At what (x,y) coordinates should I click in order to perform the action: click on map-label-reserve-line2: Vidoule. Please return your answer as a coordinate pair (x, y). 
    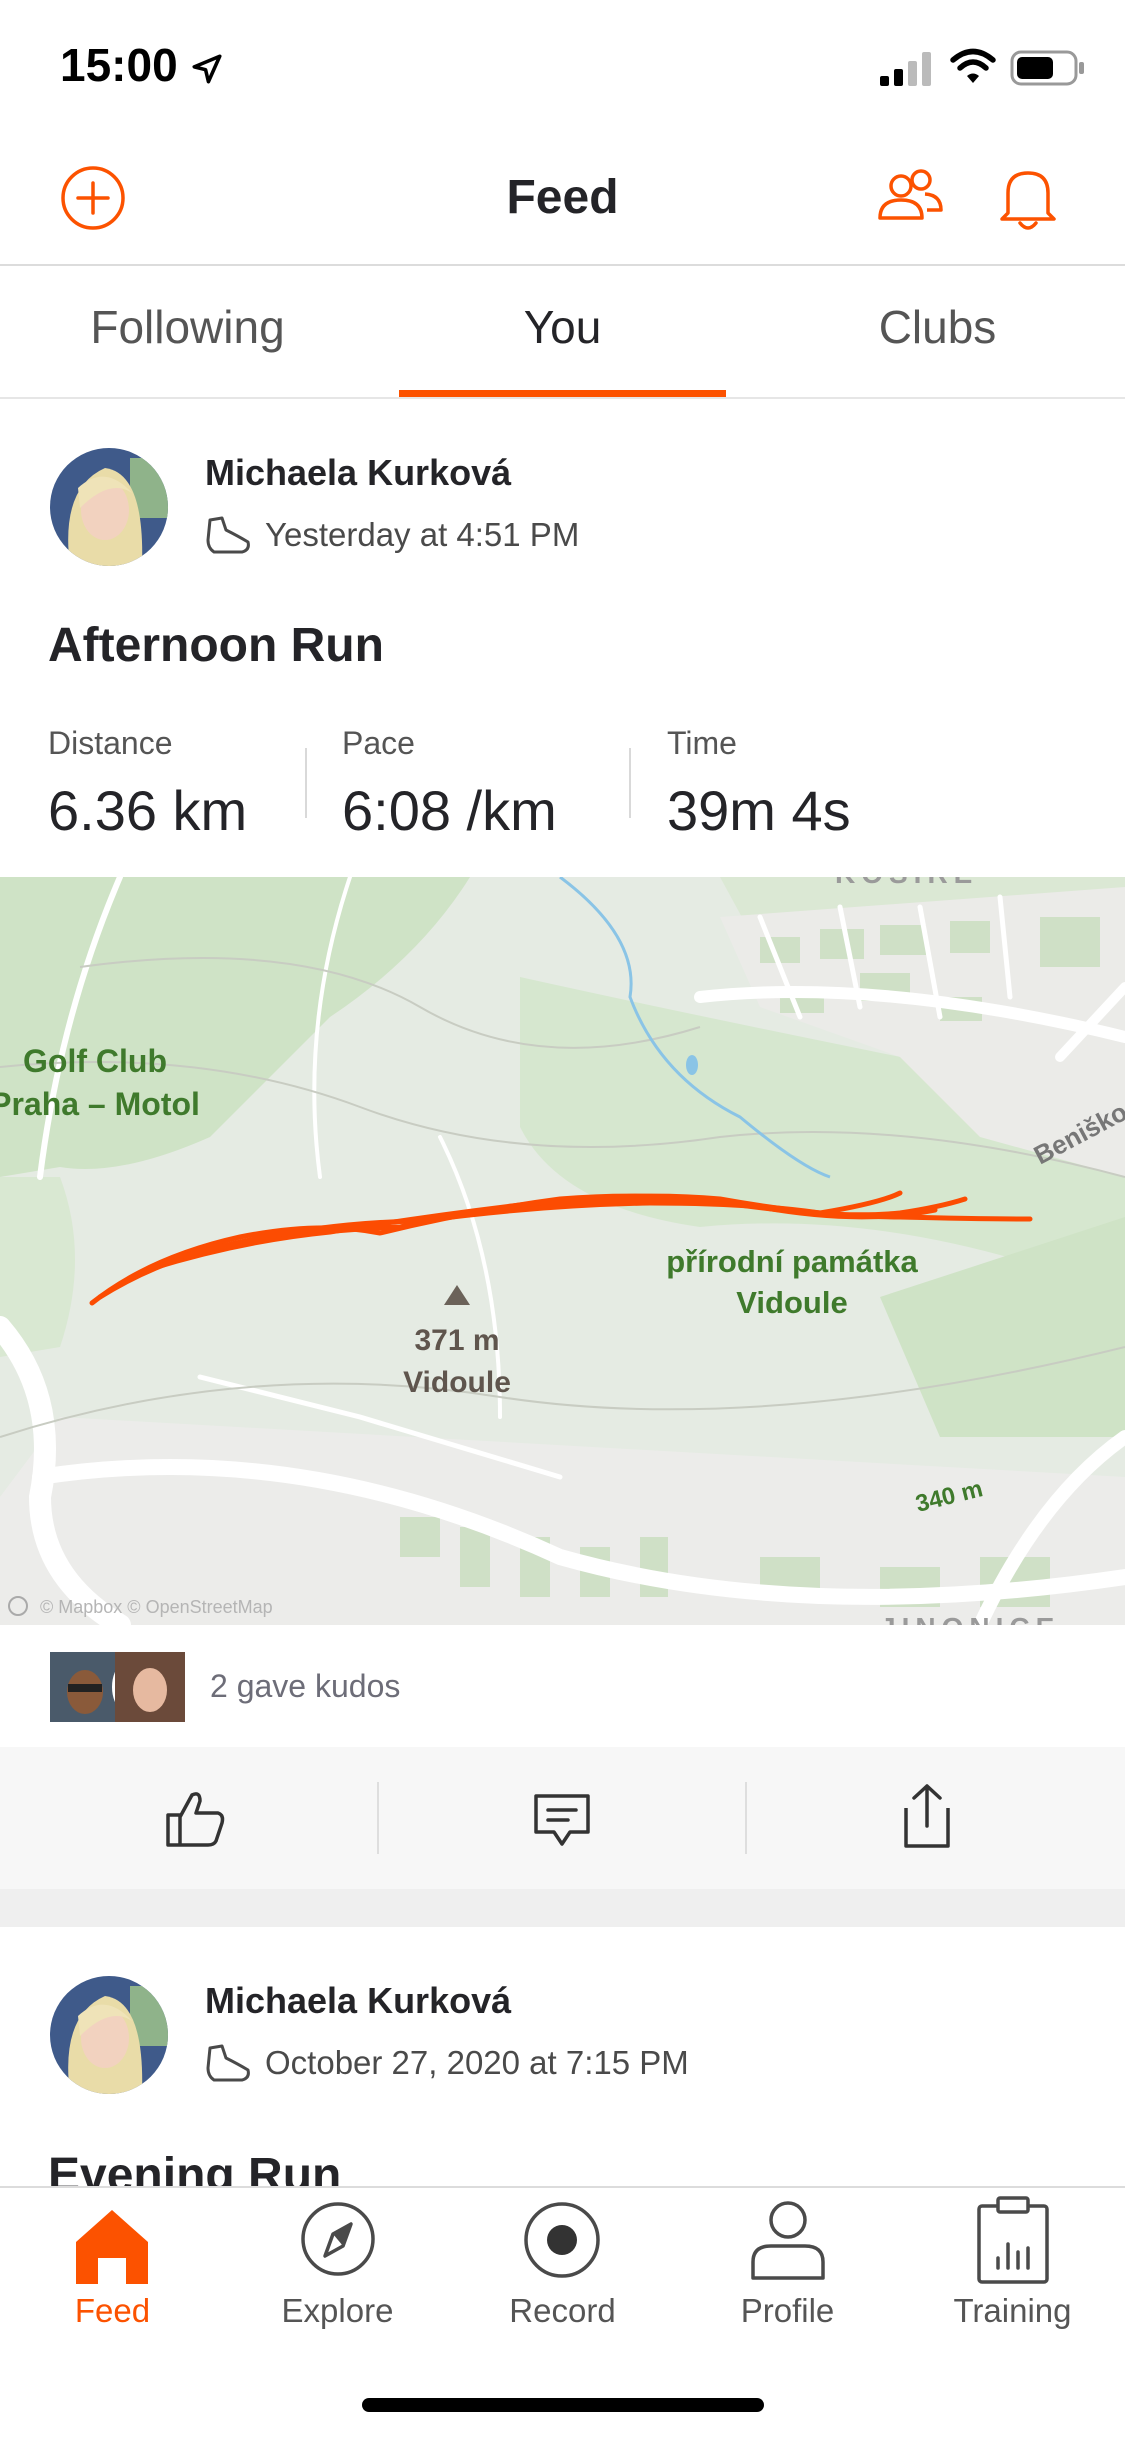
    Looking at the image, I should click on (791, 1302).